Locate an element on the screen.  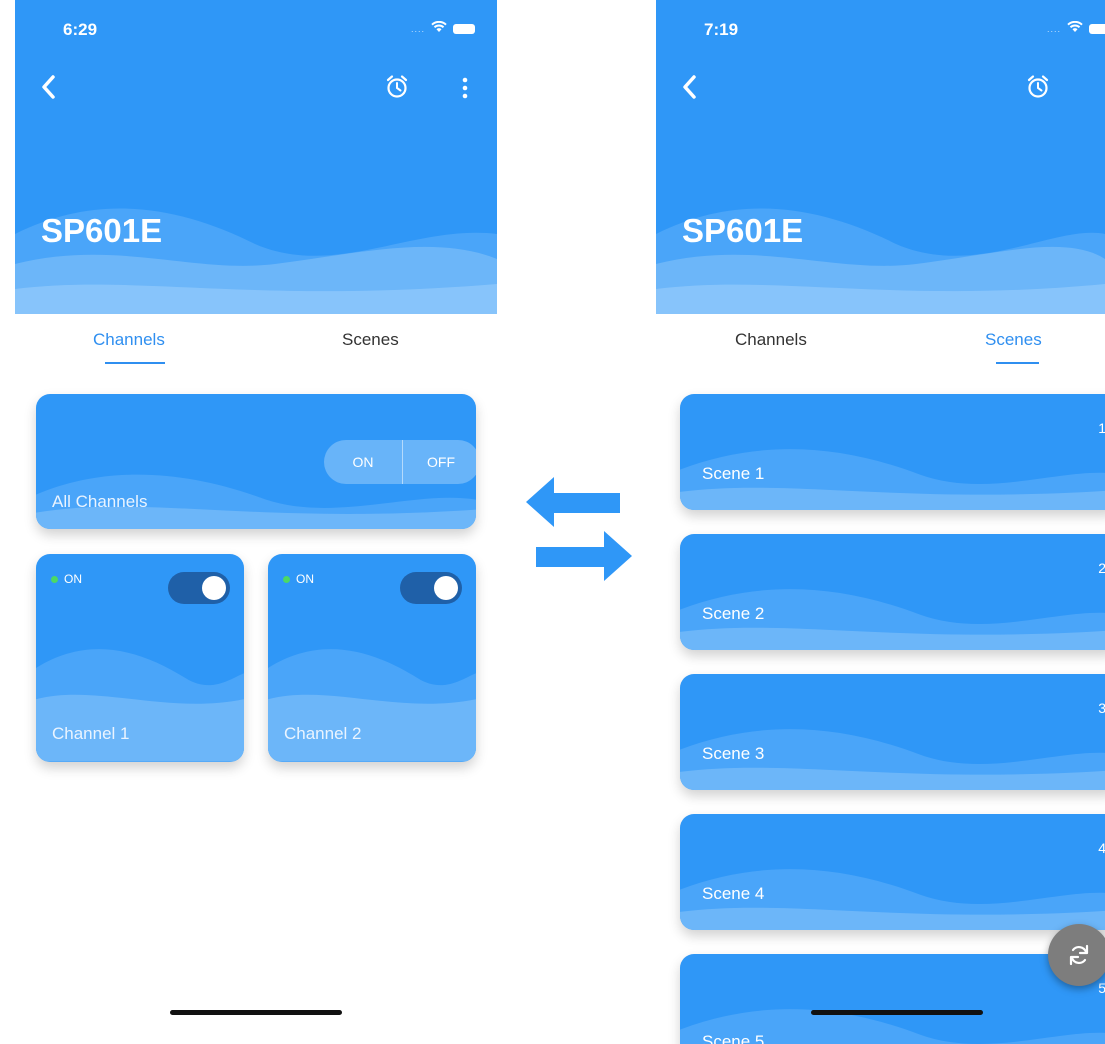
channel-card-2: ON Channel 2 is located at coordinates (372, 658).